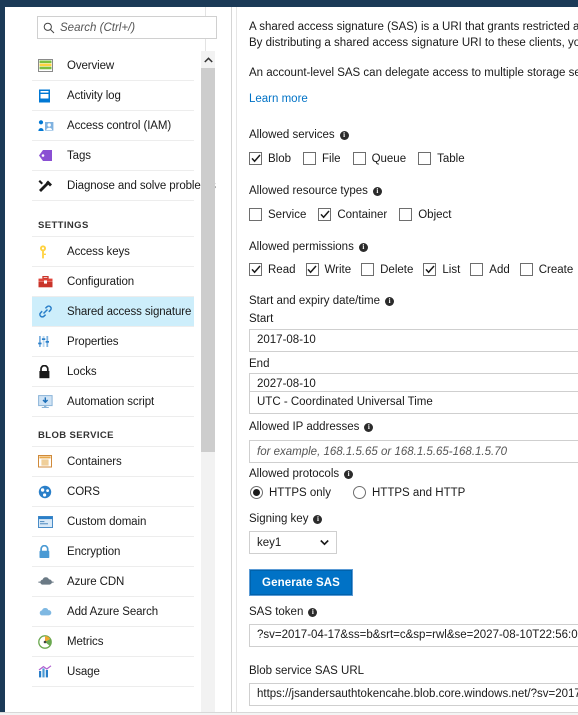  What do you see at coordinates (331, 158) in the screenshot?
I see `checkbox-label: File` at bounding box center [331, 158].